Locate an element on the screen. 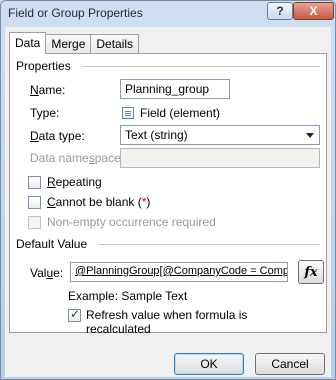 The width and height of the screenshot is (336, 380). tab-merge-label: Merge is located at coordinates (68, 44).